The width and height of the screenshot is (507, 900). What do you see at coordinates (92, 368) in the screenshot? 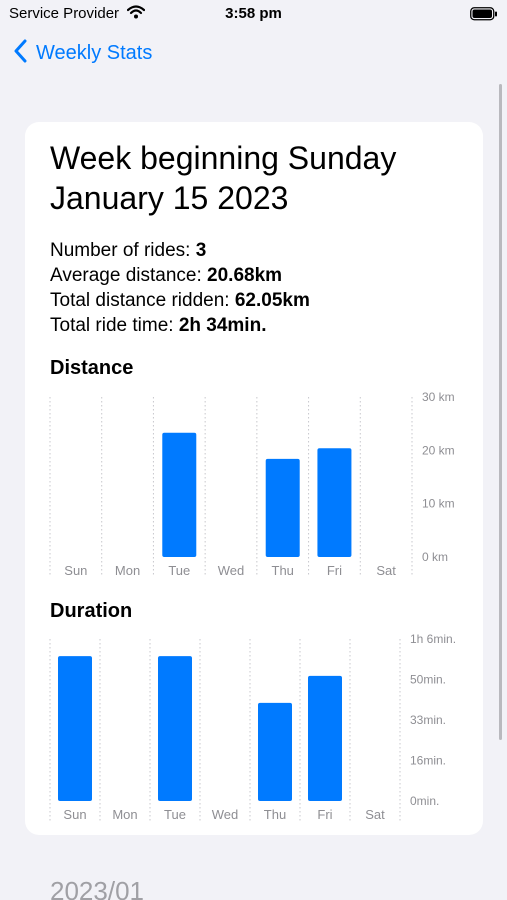
I see `distance-chart-title: Distance` at bounding box center [92, 368].